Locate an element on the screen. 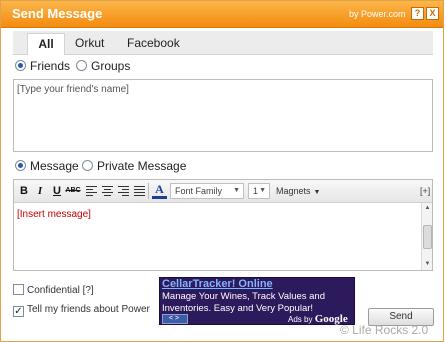  align-justify-icon is located at coordinates (139, 191).